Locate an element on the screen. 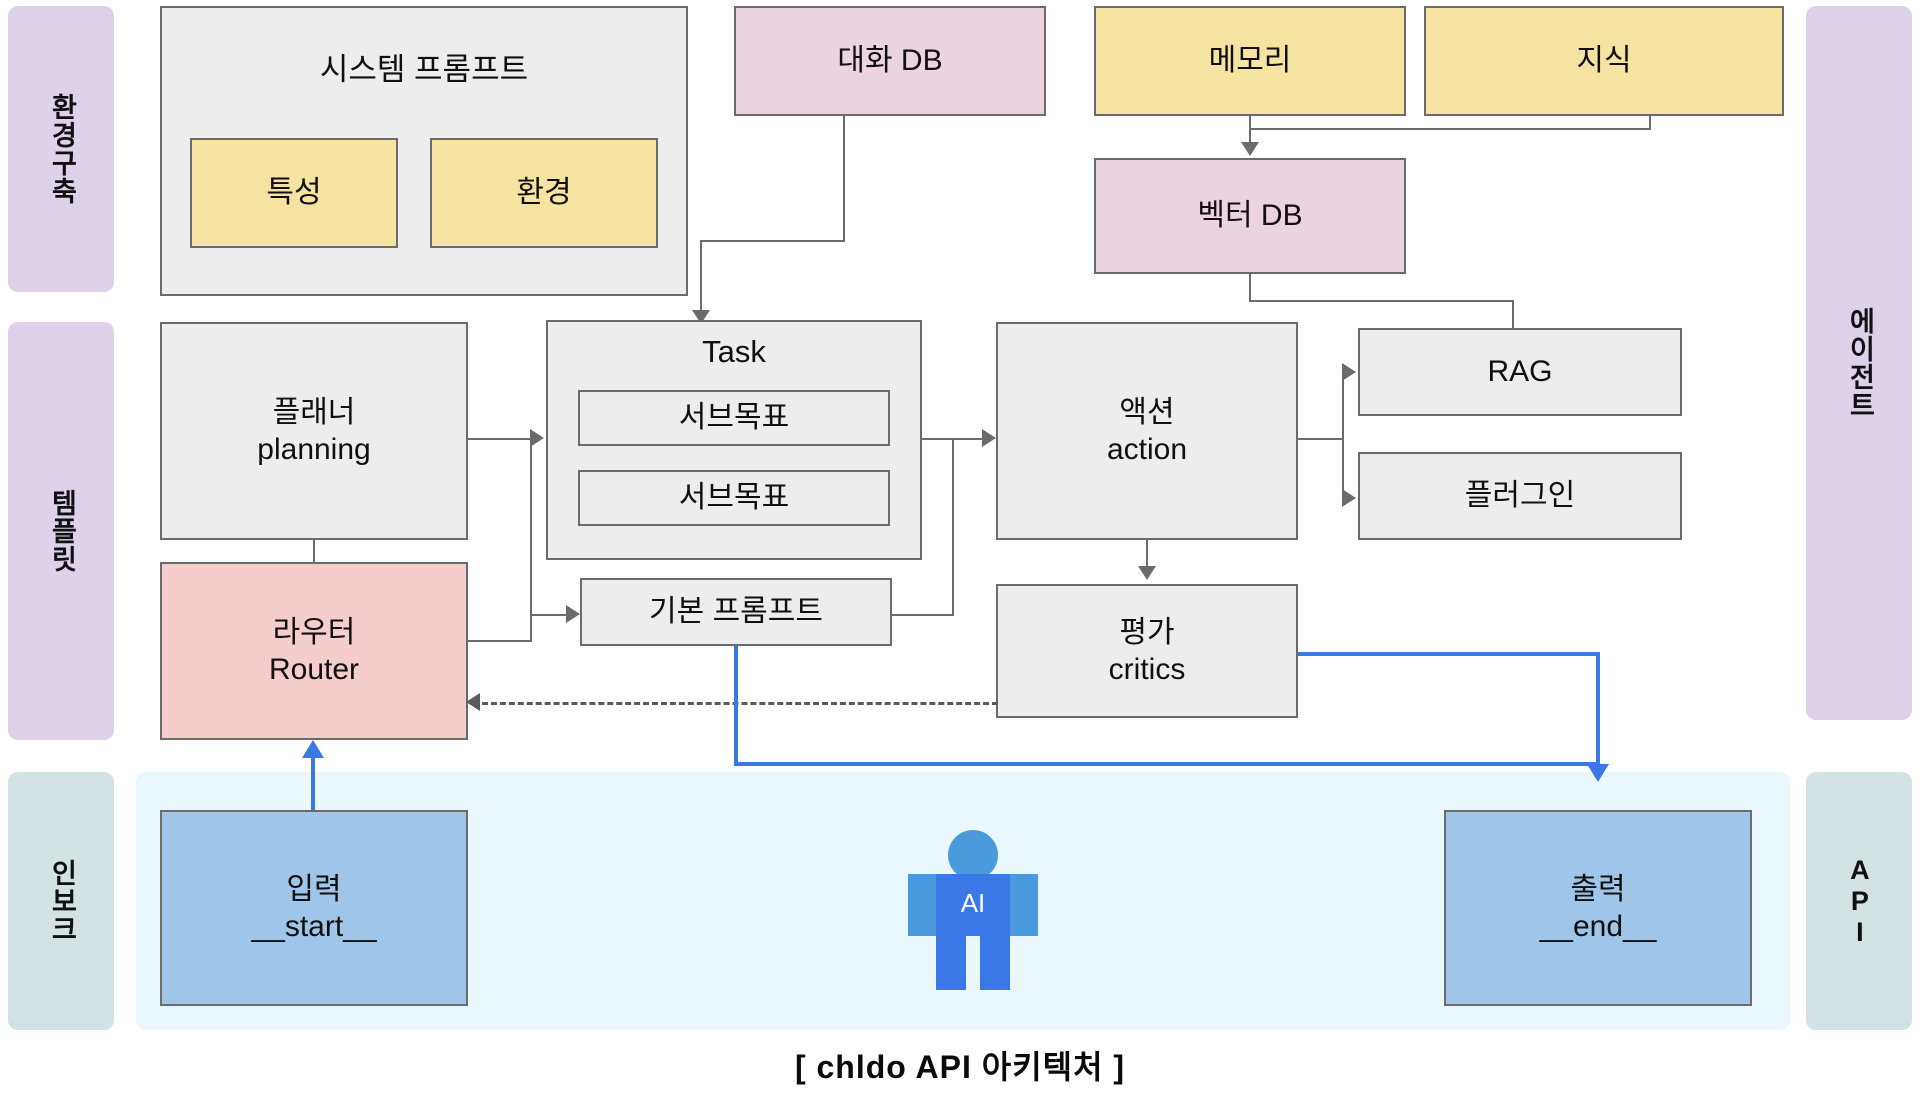  node-start: 입력 __start__ is located at coordinates (314, 908).